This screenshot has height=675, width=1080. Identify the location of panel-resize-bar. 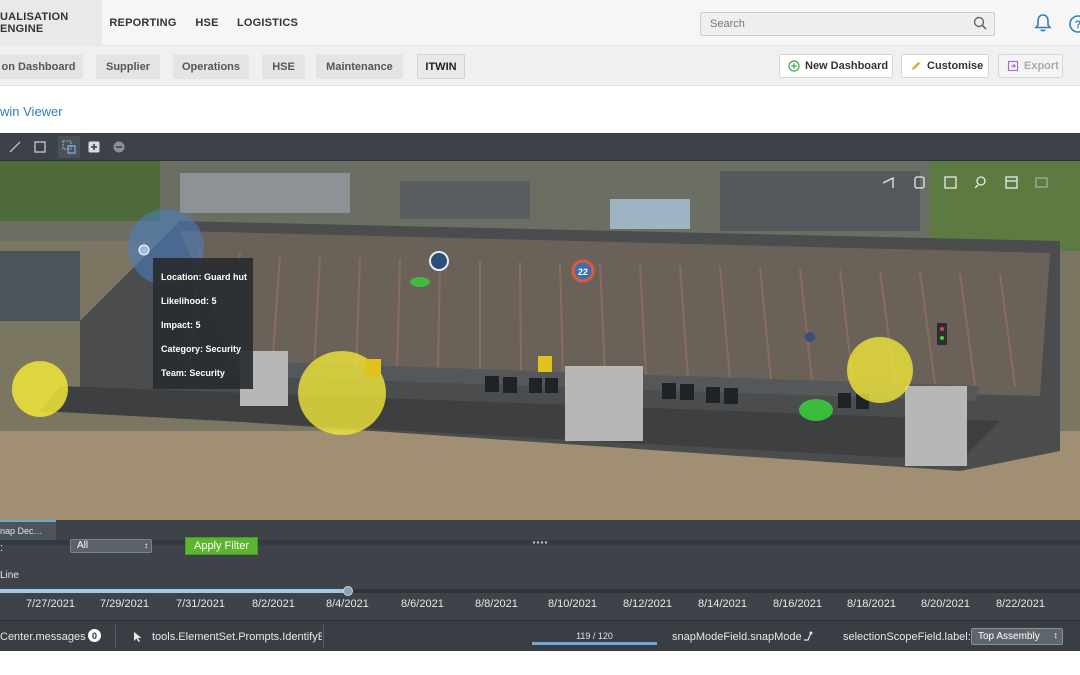
(540, 542).